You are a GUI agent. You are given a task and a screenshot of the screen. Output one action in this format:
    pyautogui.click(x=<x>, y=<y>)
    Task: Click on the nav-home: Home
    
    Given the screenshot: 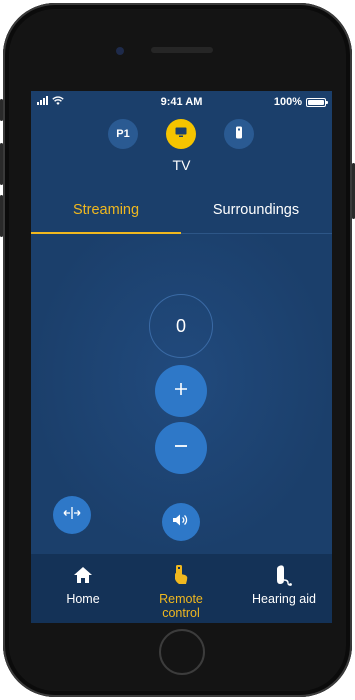 What is the action you would take?
    pyautogui.click(x=83, y=588)
    